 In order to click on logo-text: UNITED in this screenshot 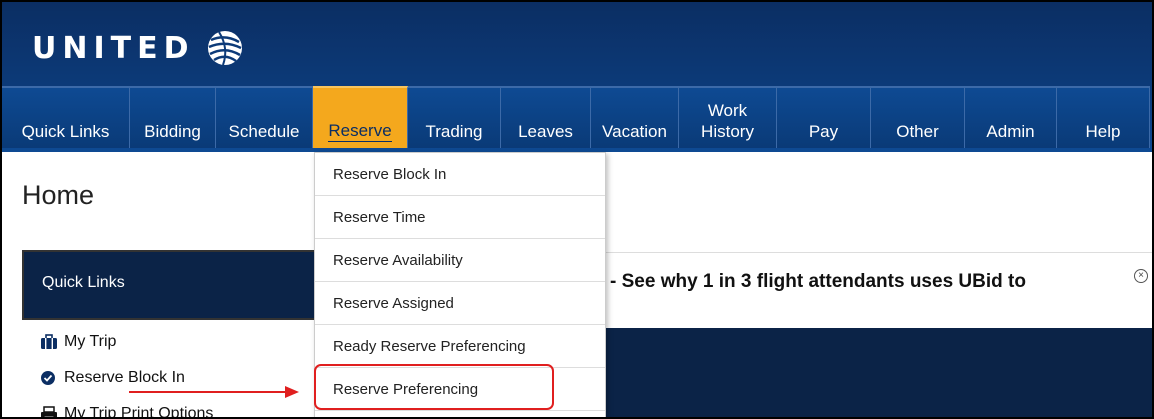, I will do `click(113, 48)`.